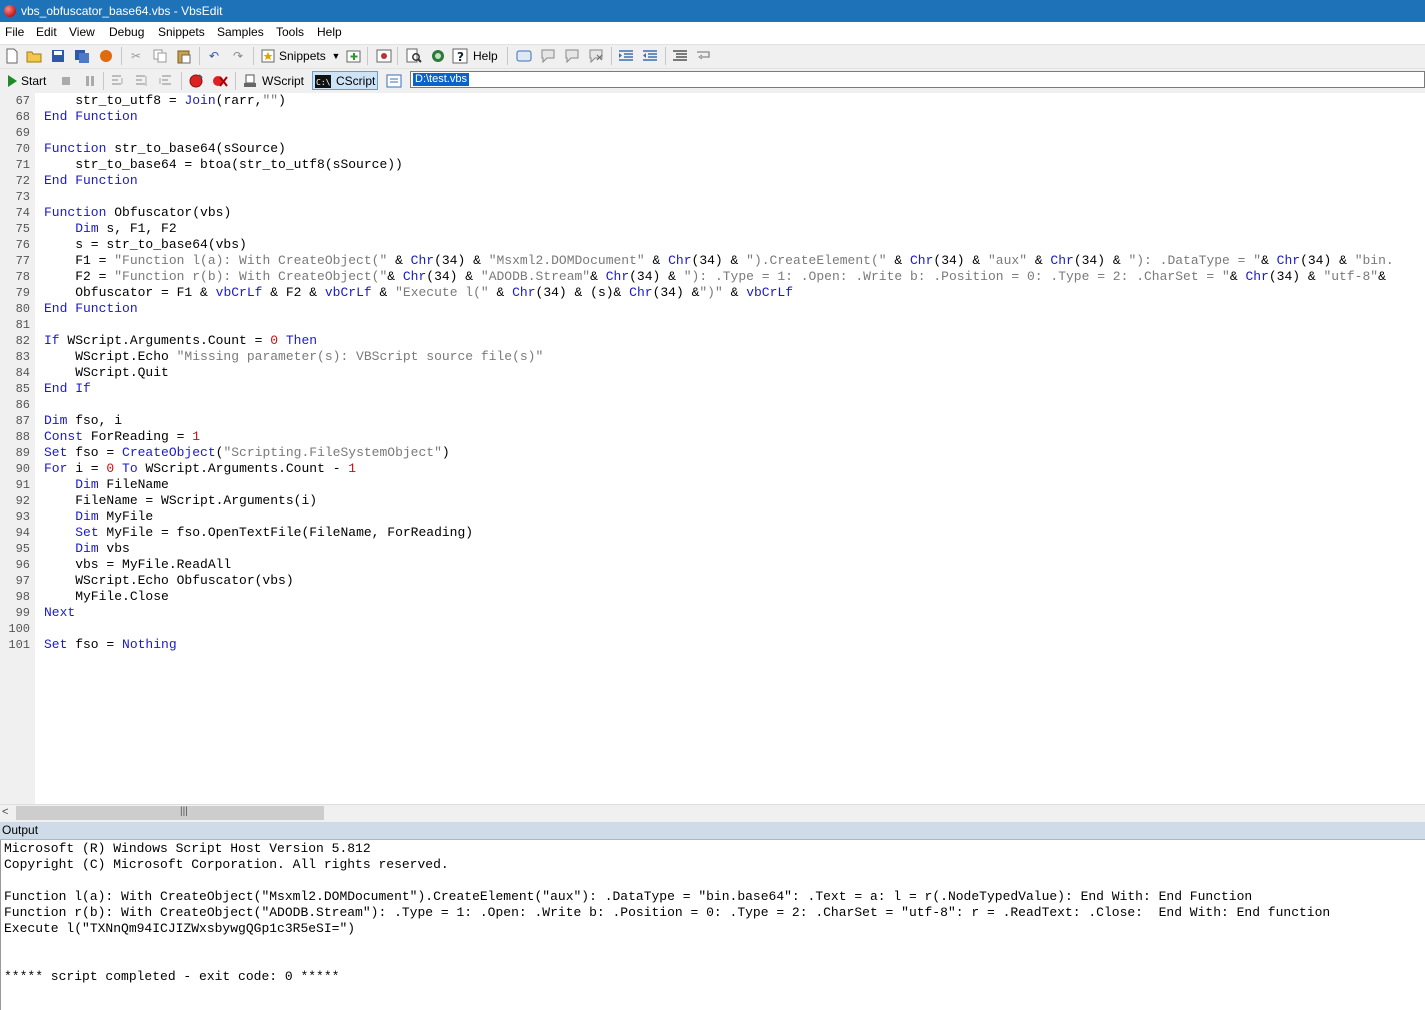 This screenshot has width=1425, height=1010. Describe the element at coordinates (118, 81) in the screenshot. I see `step-into-icon` at that location.